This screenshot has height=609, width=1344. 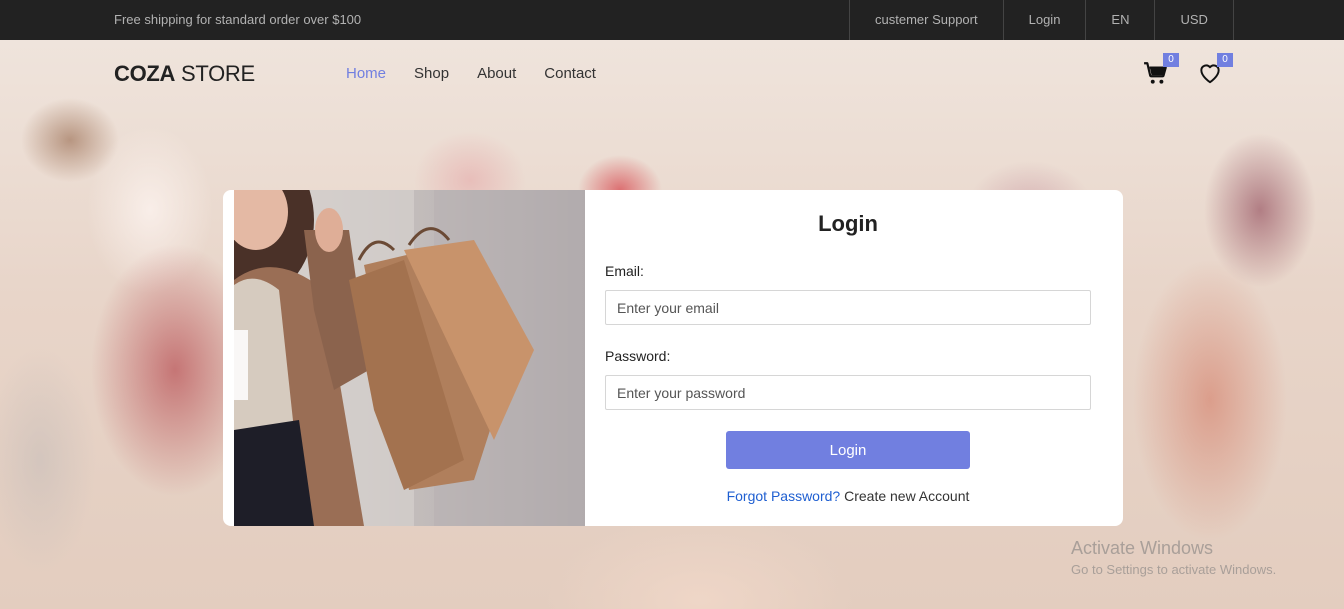 What do you see at coordinates (215, 73) in the screenshot?
I see `logo-rest: STORE` at bounding box center [215, 73].